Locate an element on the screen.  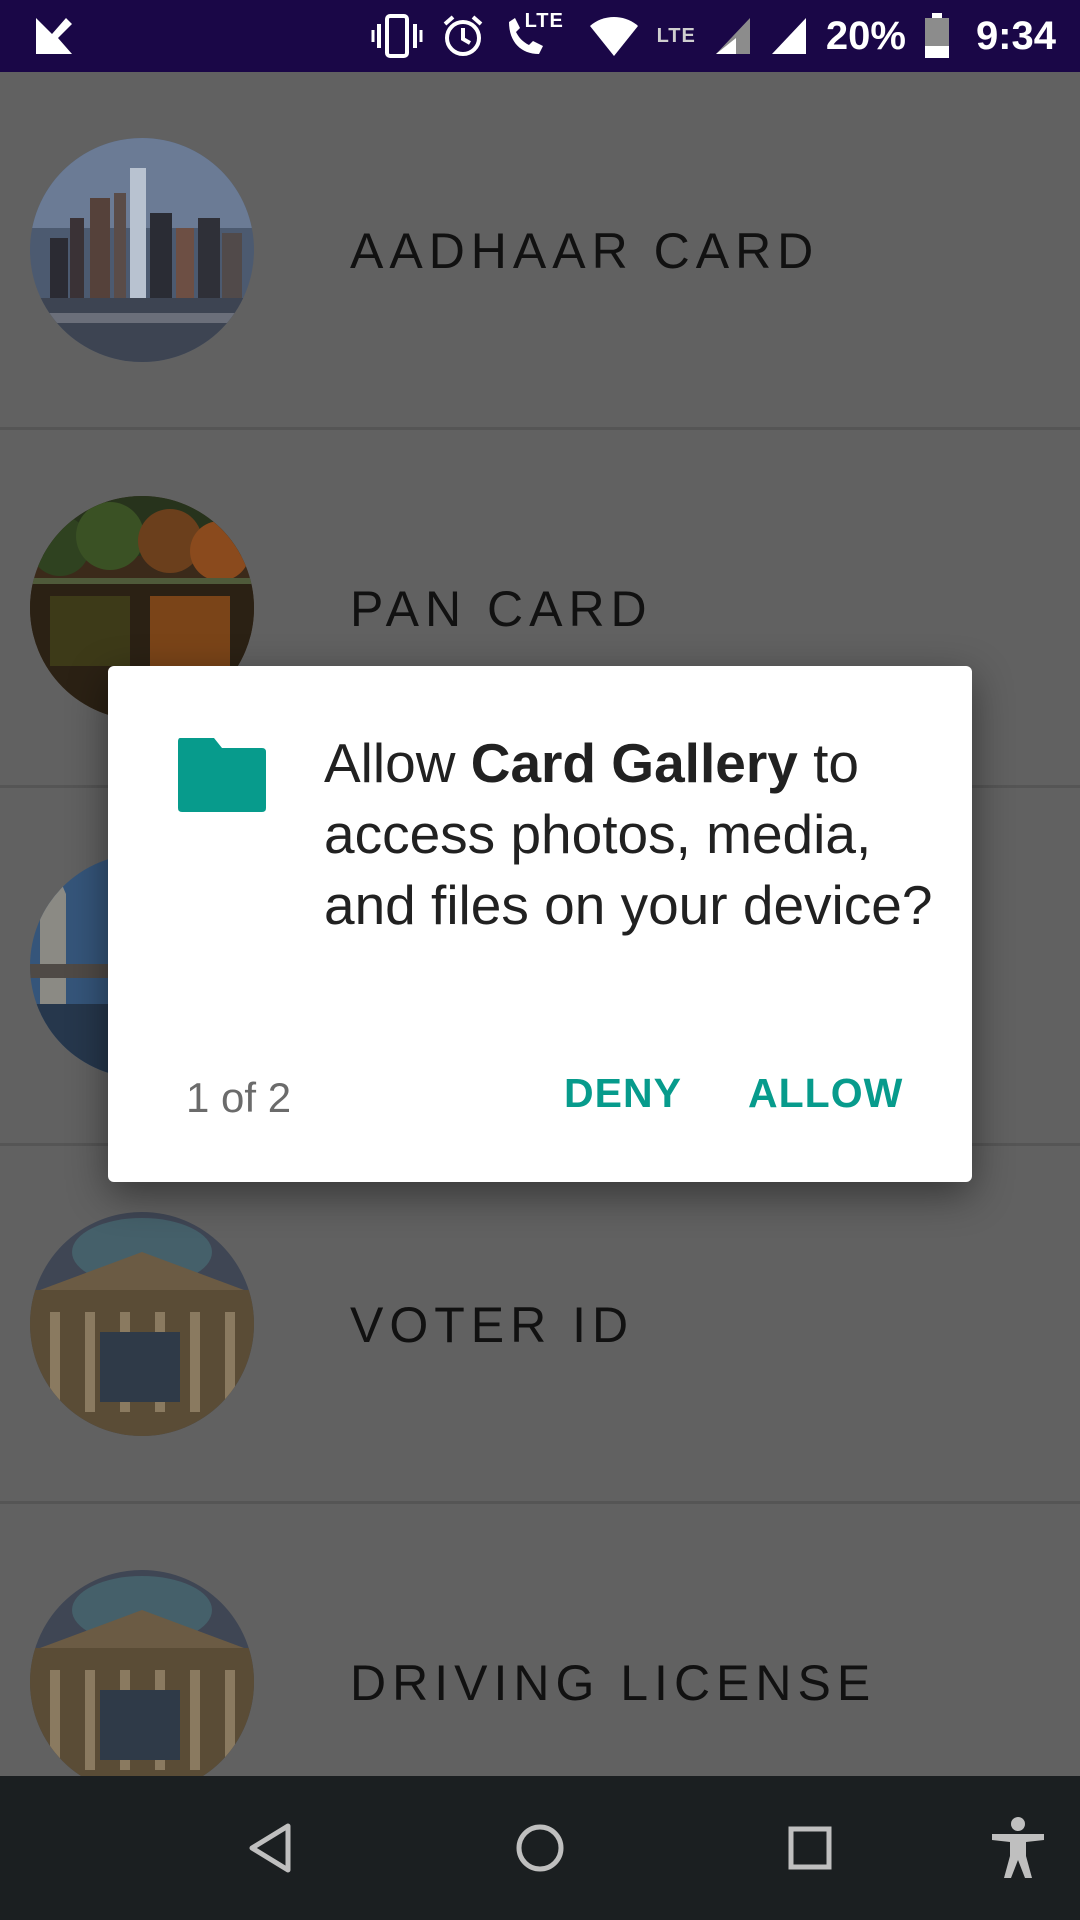
wifi-icon is located at coordinates (614, 36).